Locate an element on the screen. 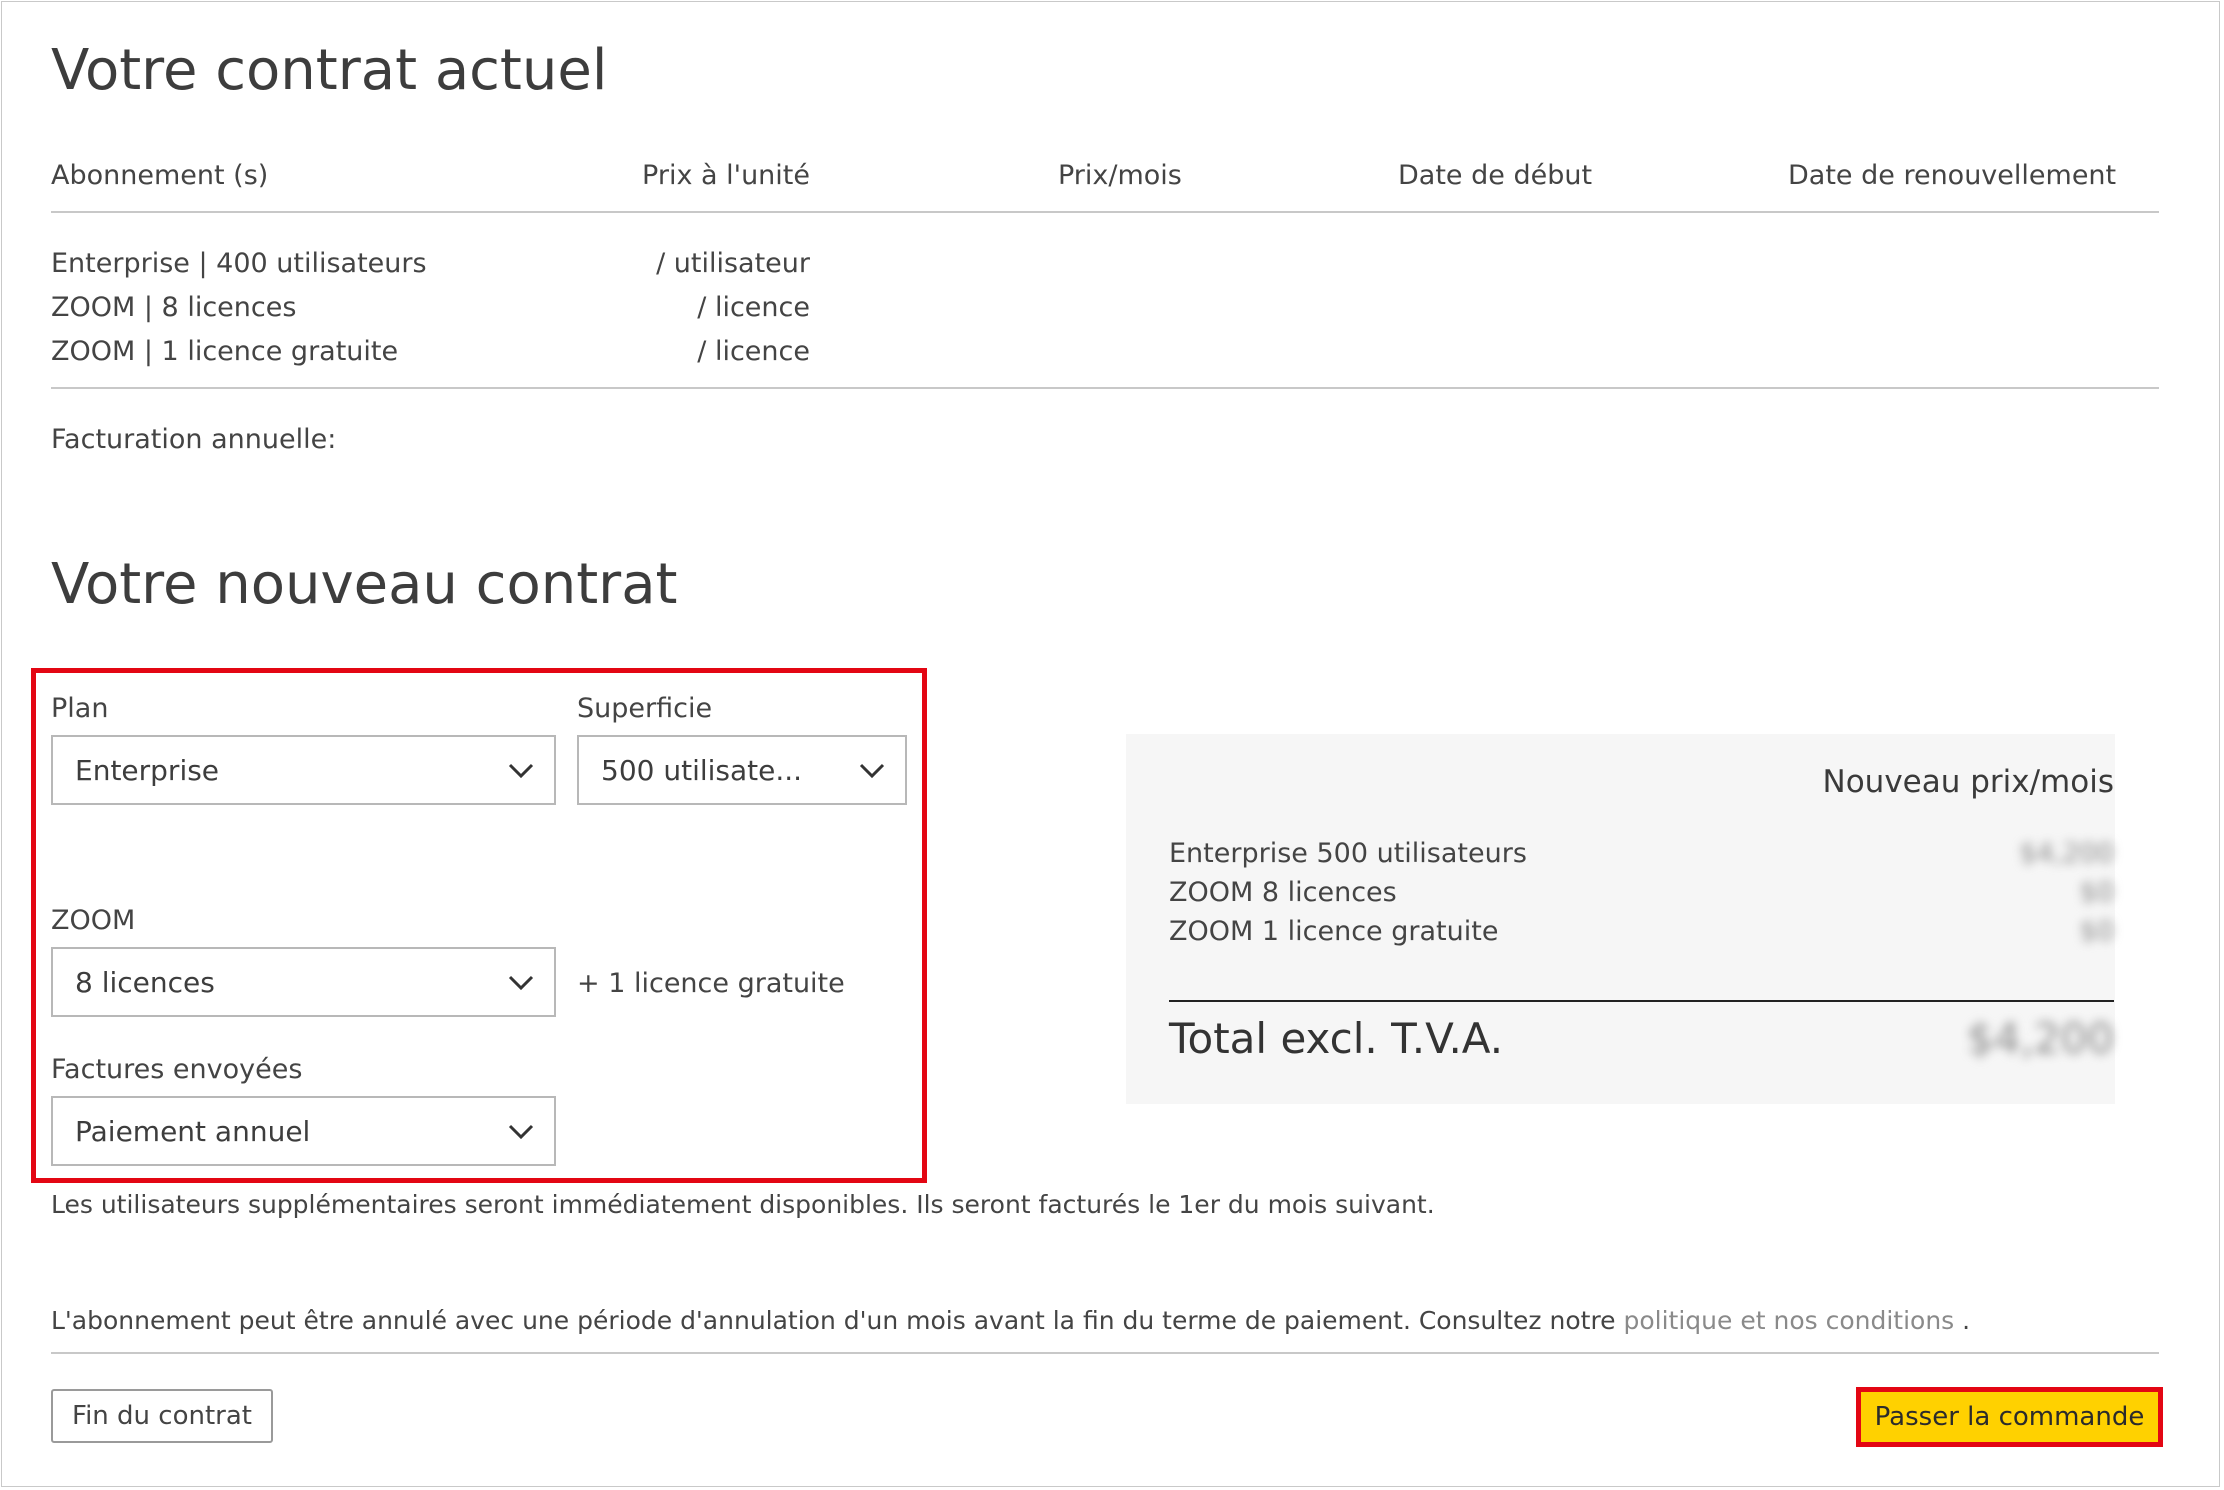  zoom-free-license-note: + 1 licence gratuite is located at coordinates (711, 983).